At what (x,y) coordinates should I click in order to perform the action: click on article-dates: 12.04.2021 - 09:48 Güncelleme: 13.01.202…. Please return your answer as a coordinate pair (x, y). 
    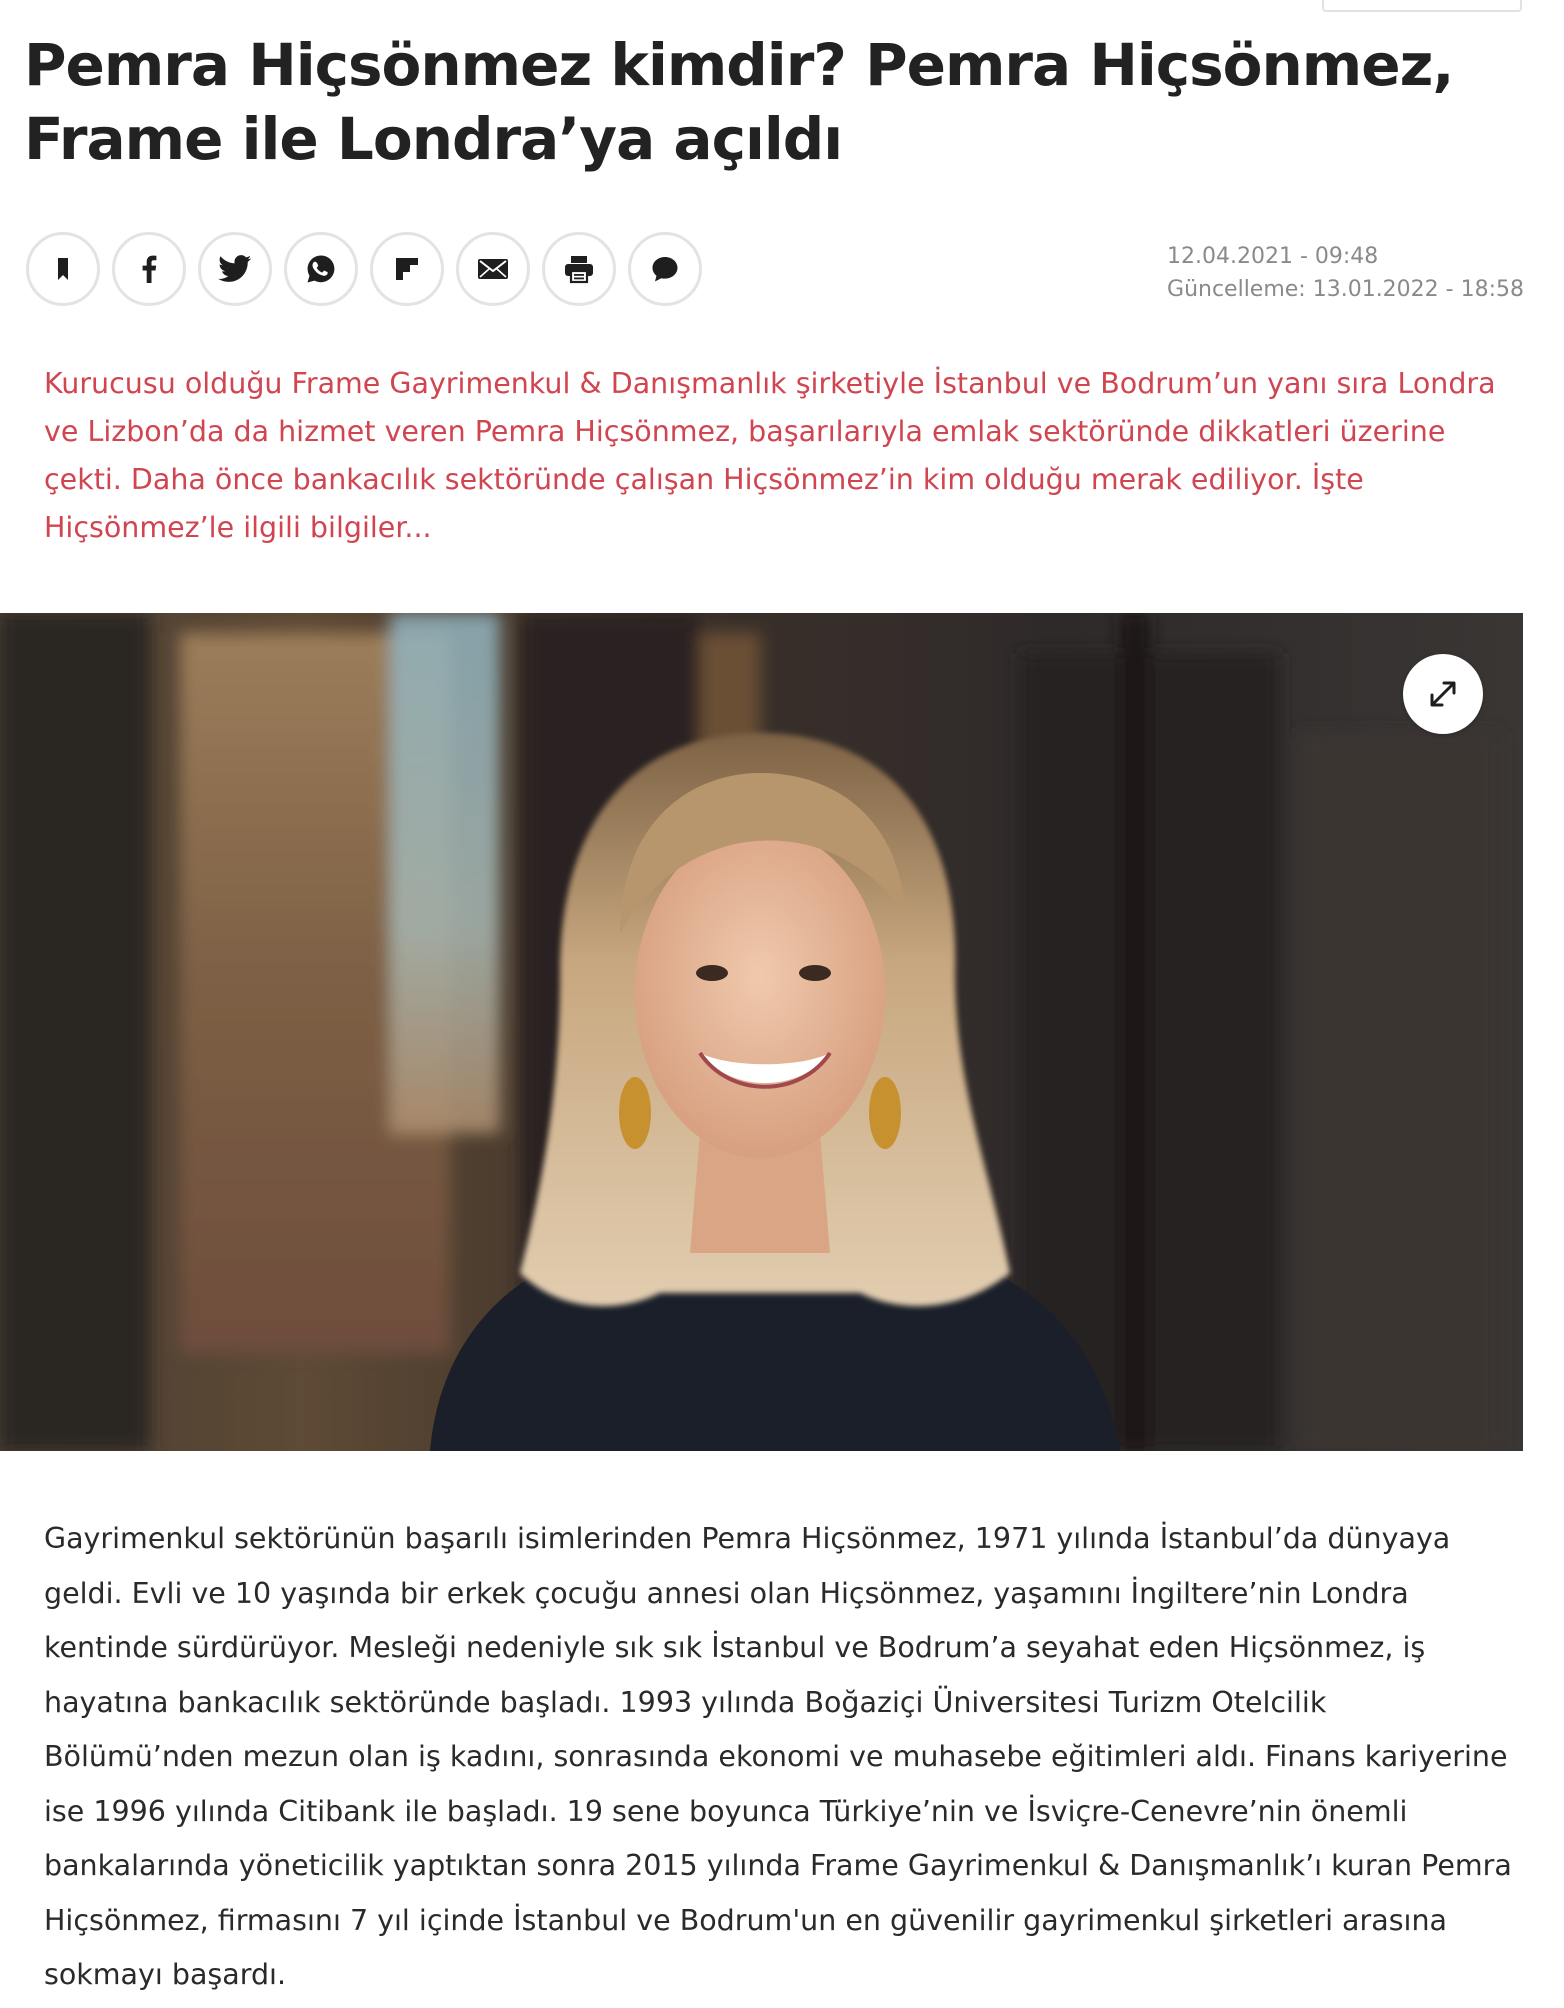
    Looking at the image, I should click on (1345, 273).